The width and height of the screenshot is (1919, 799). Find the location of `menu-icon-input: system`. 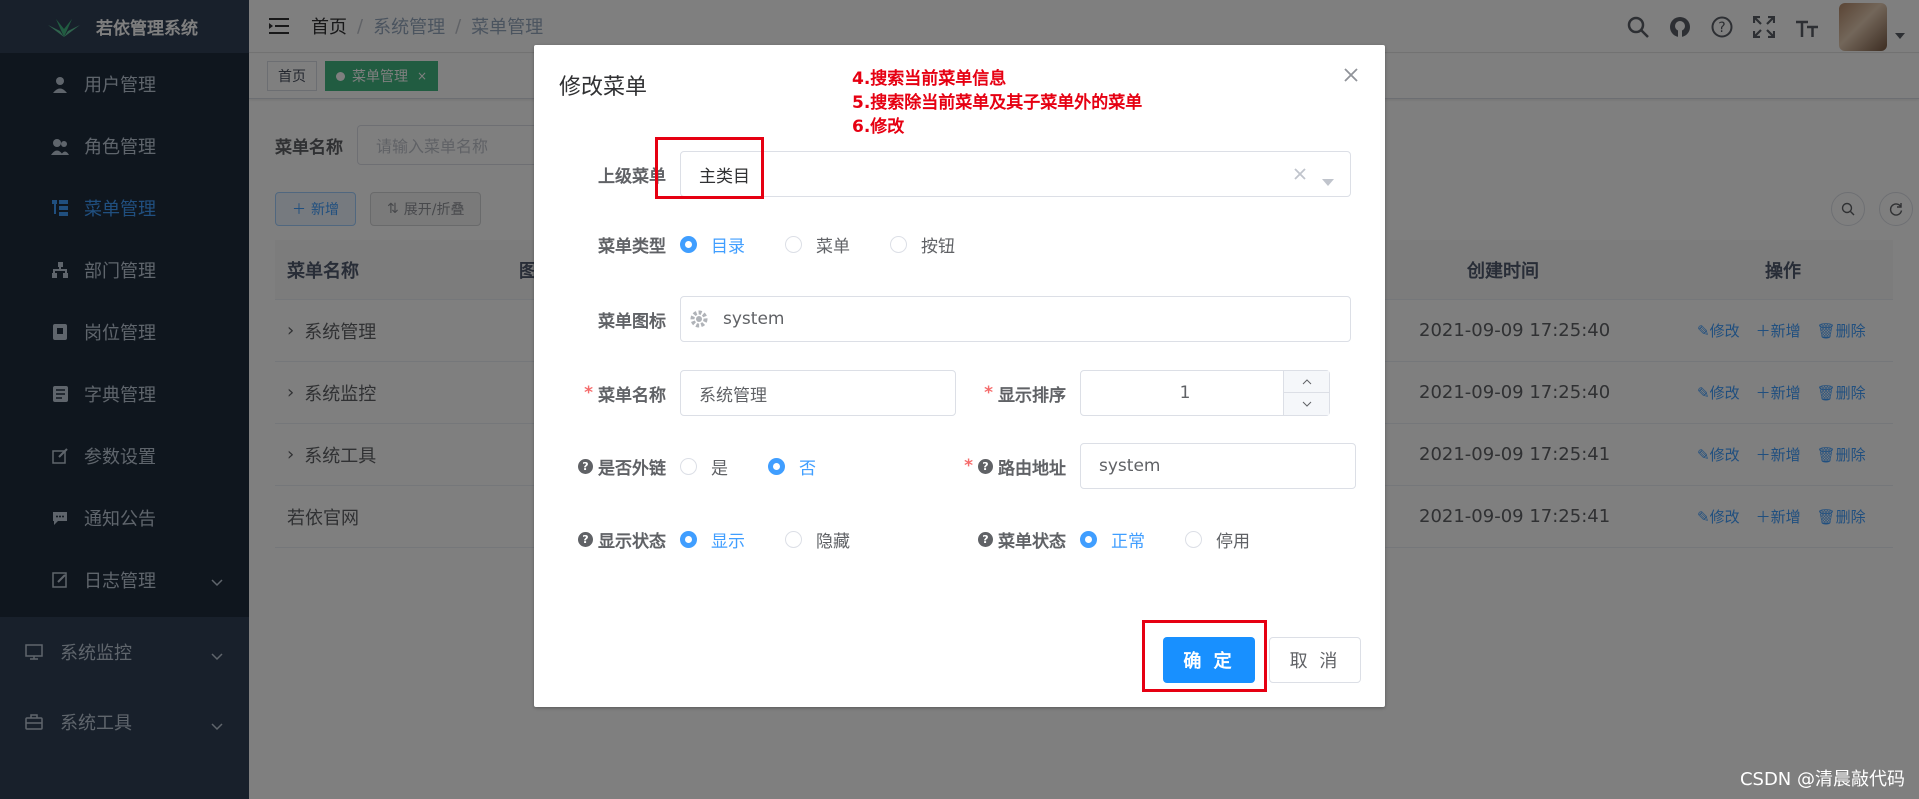

menu-icon-input: system is located at coordinates (1015, 319).